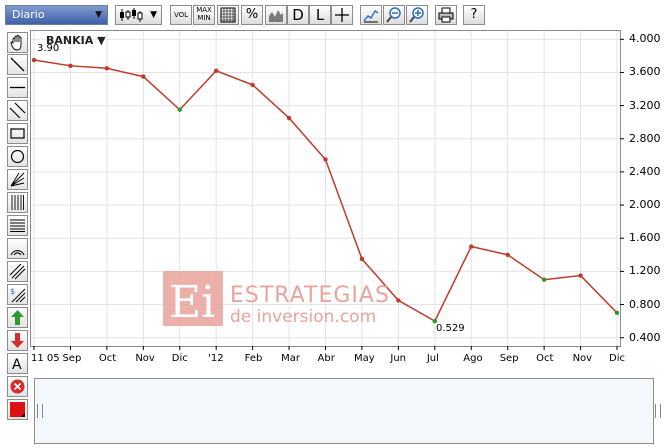 This screenshot has width=667, height=448. I want to click on zoom-chart-icon, so click(371, 16).